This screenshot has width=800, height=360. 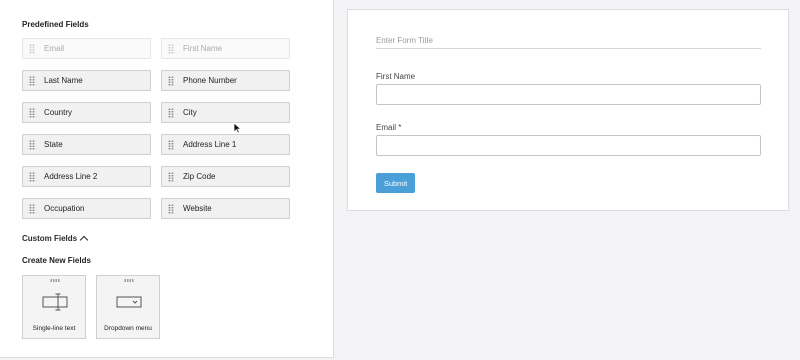 I want to click on custom-fields-label: Custom Fields, so click(x=50, y=238).